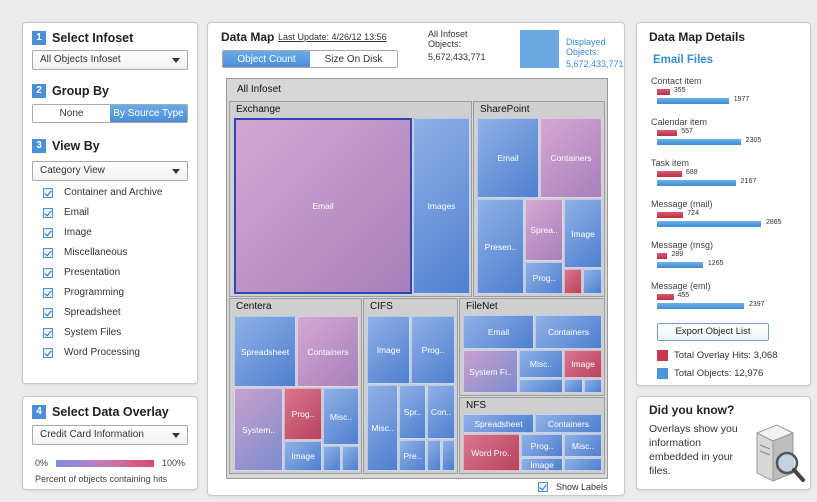  I want to click on treemap-cell-centera-system: System.., so click(258, 429).